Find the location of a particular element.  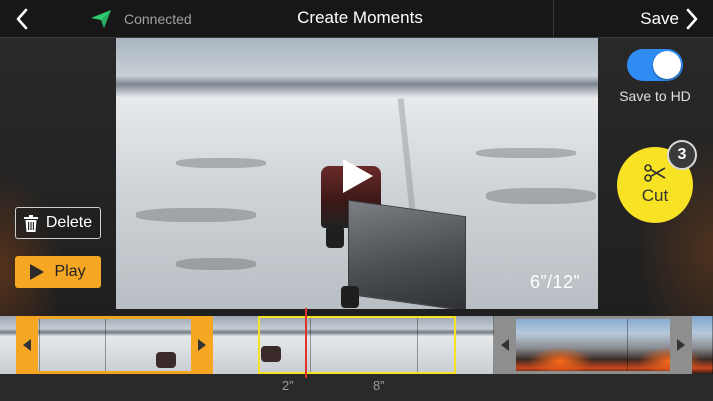

play-button: Play is located at coordinates (58, 272).